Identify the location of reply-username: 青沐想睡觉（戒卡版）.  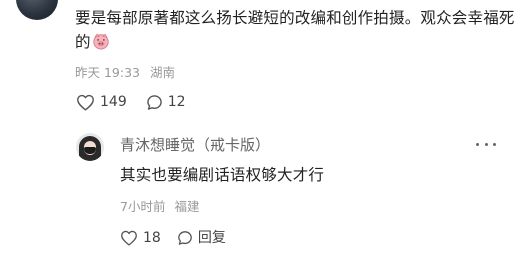
(195, 145).